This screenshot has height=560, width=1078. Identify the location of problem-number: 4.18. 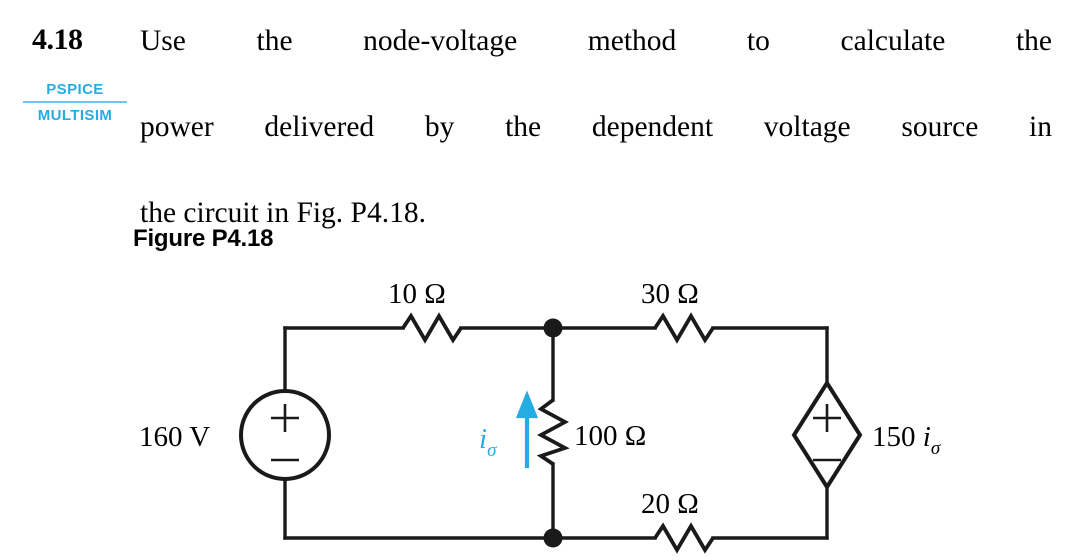
(57, 39).